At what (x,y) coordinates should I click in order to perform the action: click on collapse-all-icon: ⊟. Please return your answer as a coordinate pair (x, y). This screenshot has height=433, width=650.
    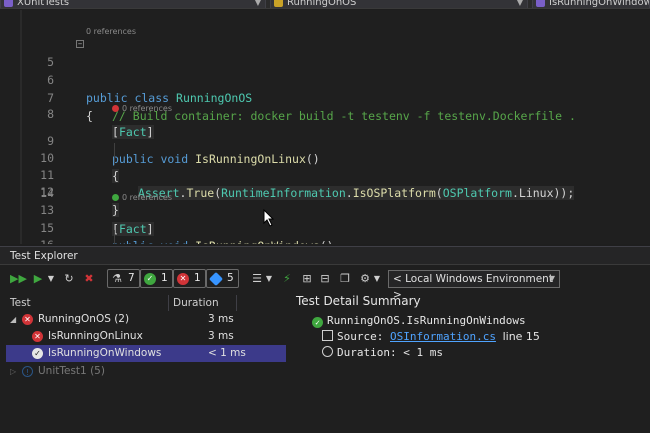
    Looking at the image, I should click on (325, 279).